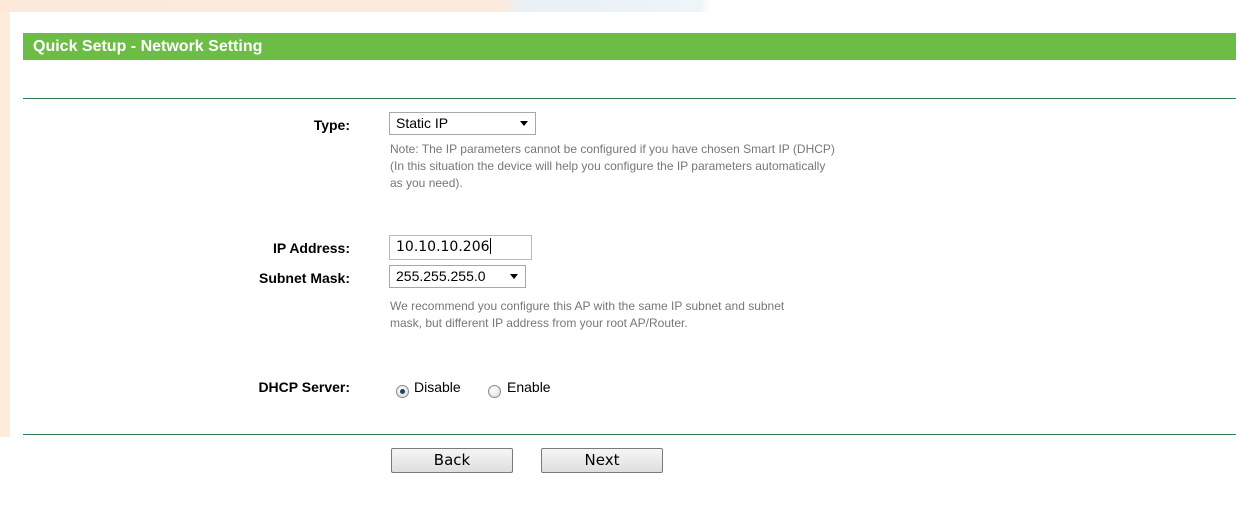  What do you see at coordinates (443, 247) in the screenshot?
I see `ip-address-value: 10.10.10.206` at bounding box center [443, 247].